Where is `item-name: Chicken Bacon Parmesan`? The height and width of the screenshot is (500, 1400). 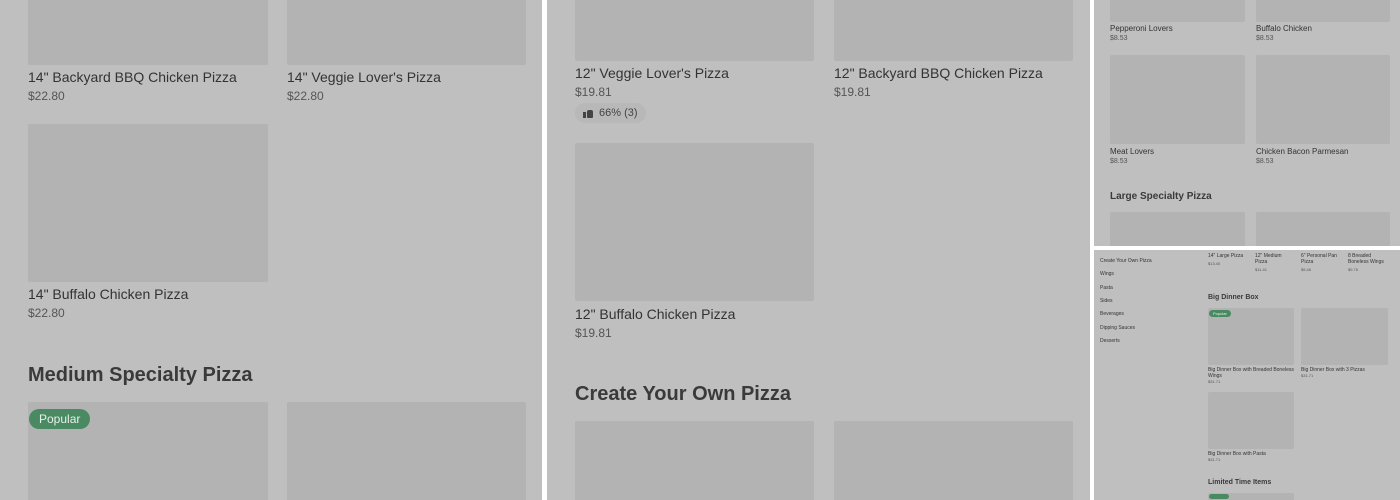
item-name: Chicken Bacon Parmesan is located at coordinates (1302, 151).